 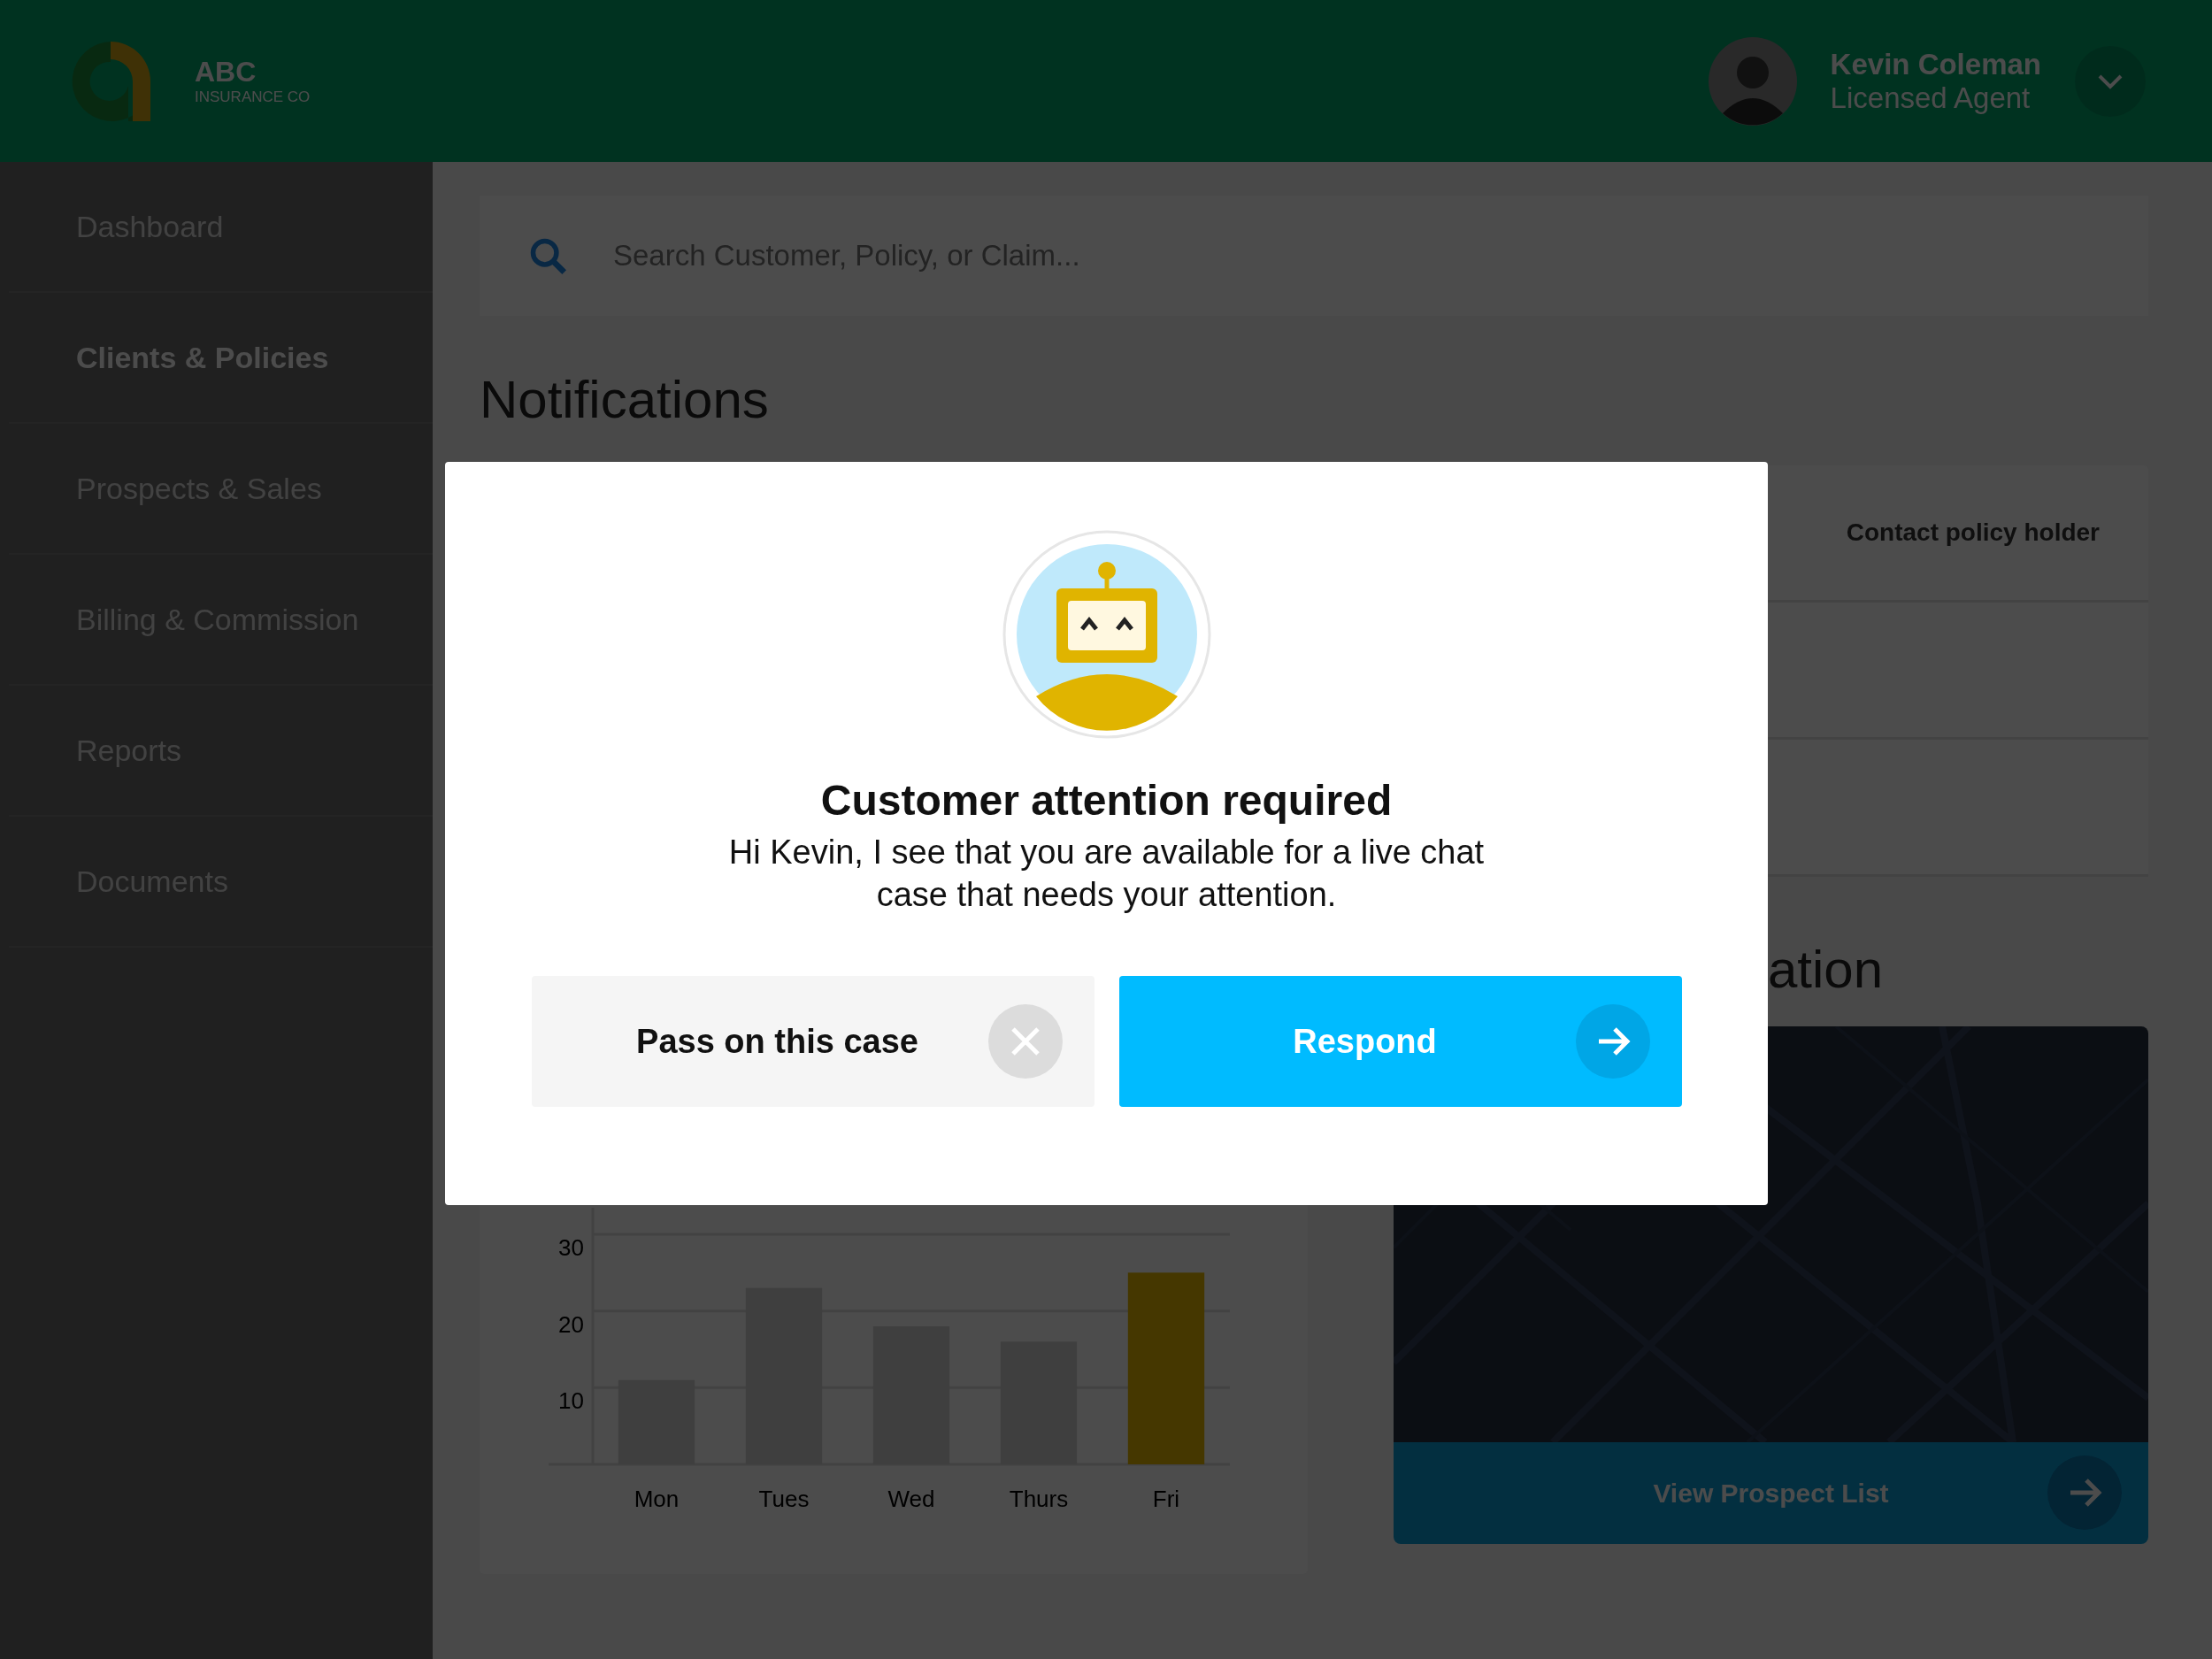 What do you see at coordinates (226, 72) in the screenshot?
I see `brand-name: ABC` at bounding box center [226, 72].